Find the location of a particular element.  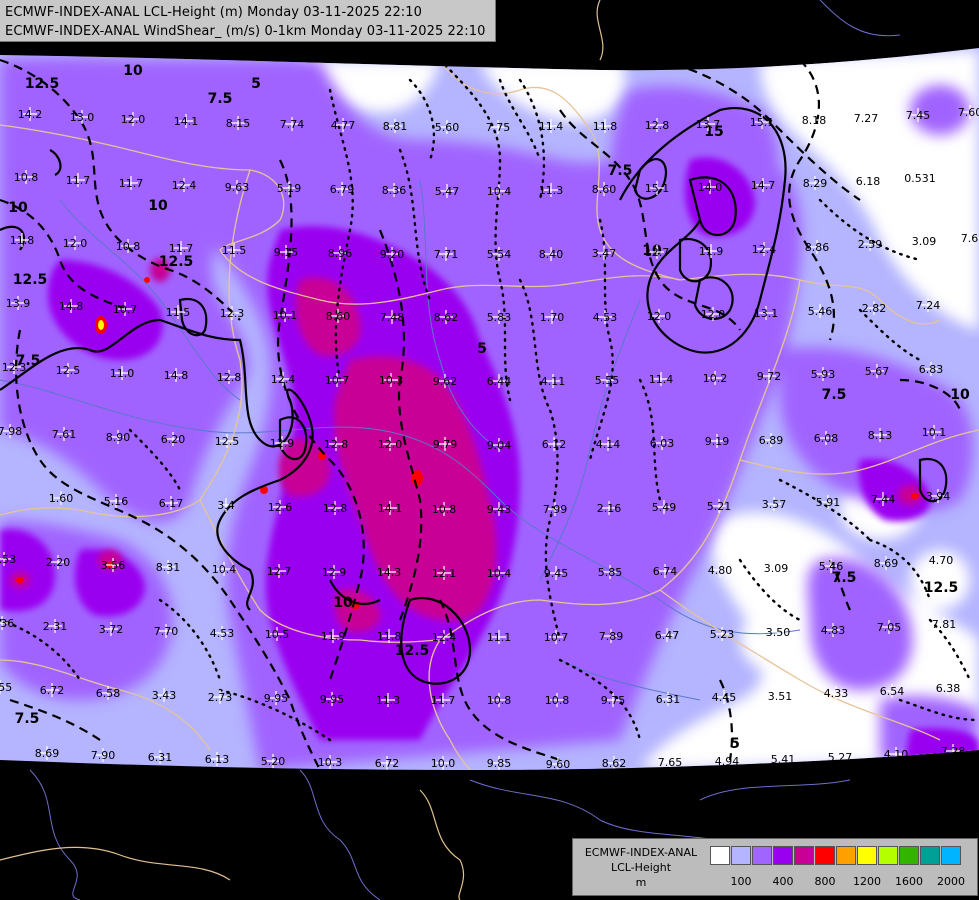

station-value: 12.0 is located at coordinates (133, 119).